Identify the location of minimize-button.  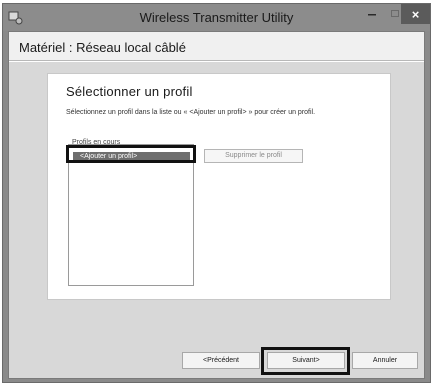
(372, 14).